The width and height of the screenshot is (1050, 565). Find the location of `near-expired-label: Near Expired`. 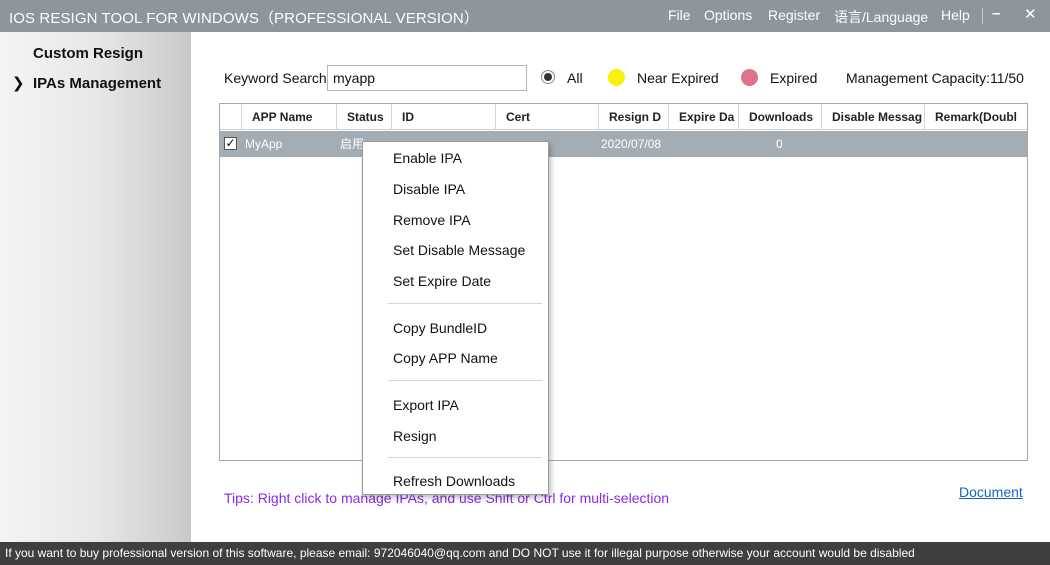

near-expired-label: Near Expired is located at coordinates (678, 78).